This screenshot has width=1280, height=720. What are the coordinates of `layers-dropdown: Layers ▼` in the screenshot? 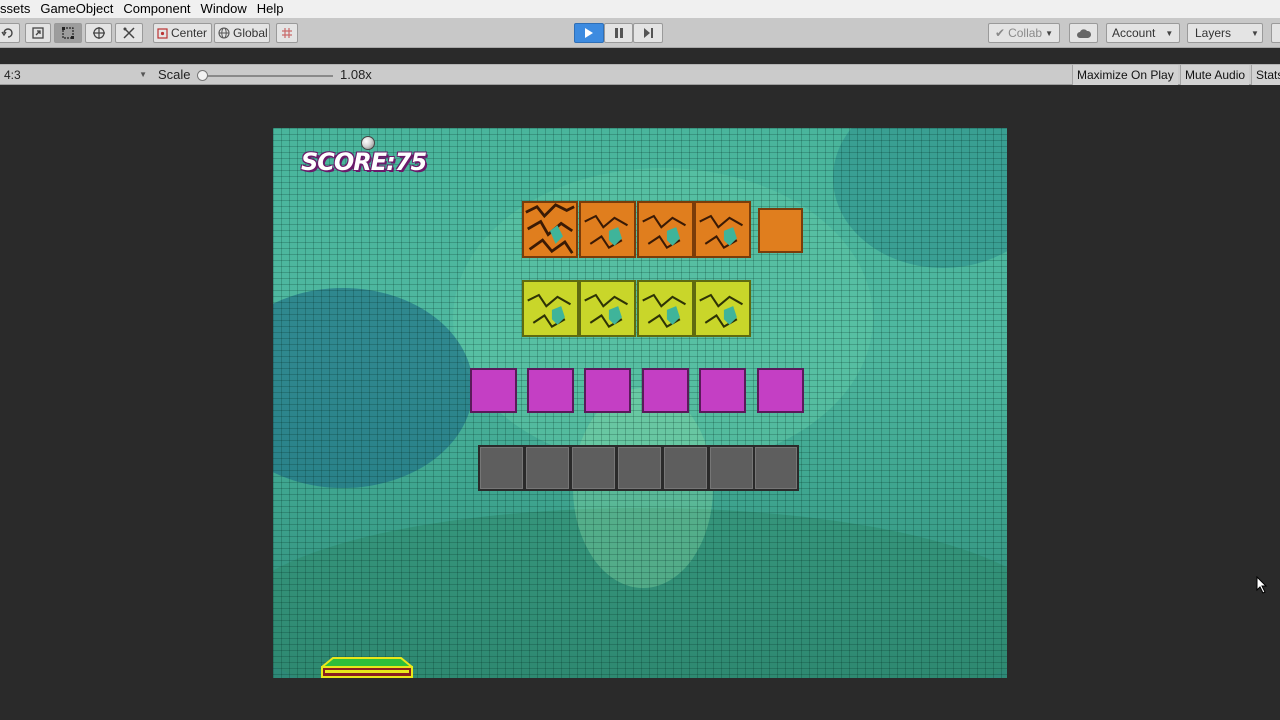 It's located at (1225, 33).